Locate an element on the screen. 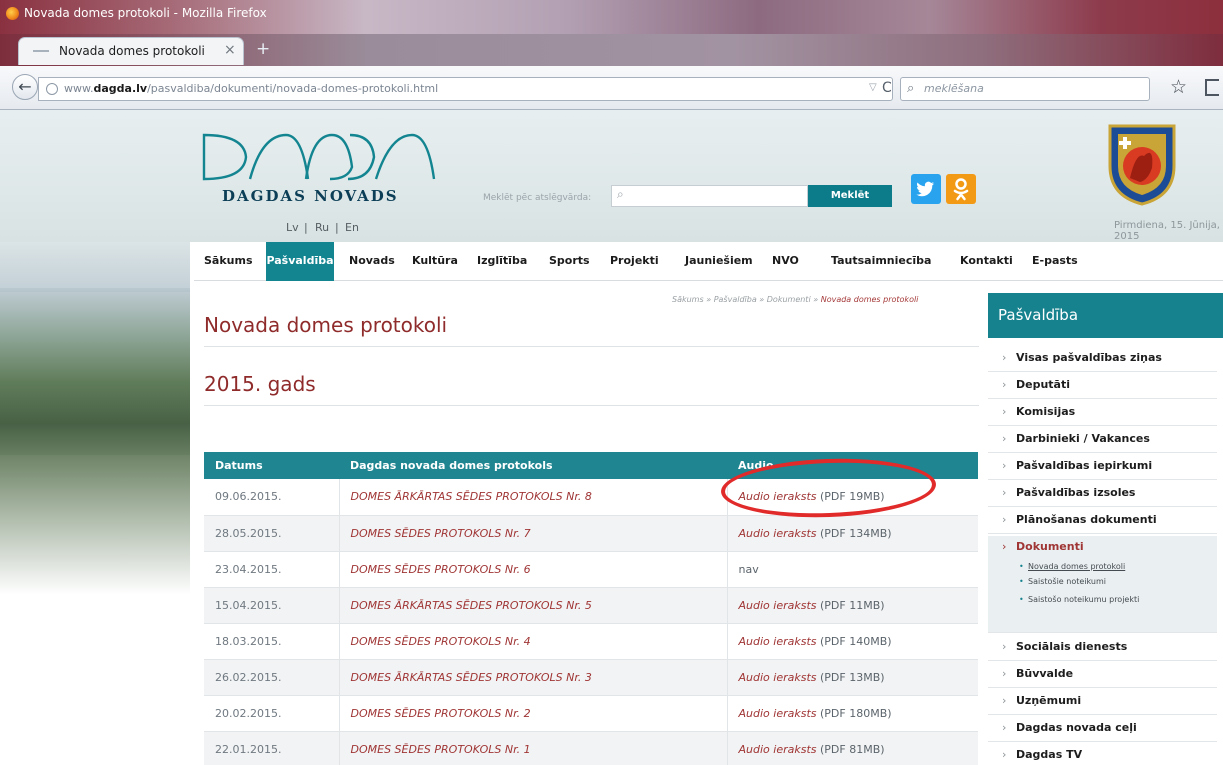 This screenshot has width=1223, height=765. protocol-link: DOMES SĒDES PROTOKOLS Nr. 7 is located at coordinates (533, 533).